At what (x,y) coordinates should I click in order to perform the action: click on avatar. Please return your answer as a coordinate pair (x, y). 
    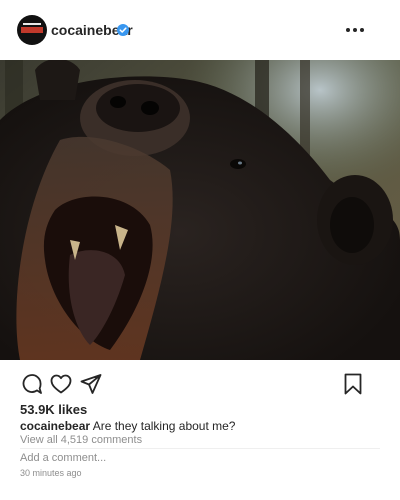
    Looking at the image, I should click on (32, 30).